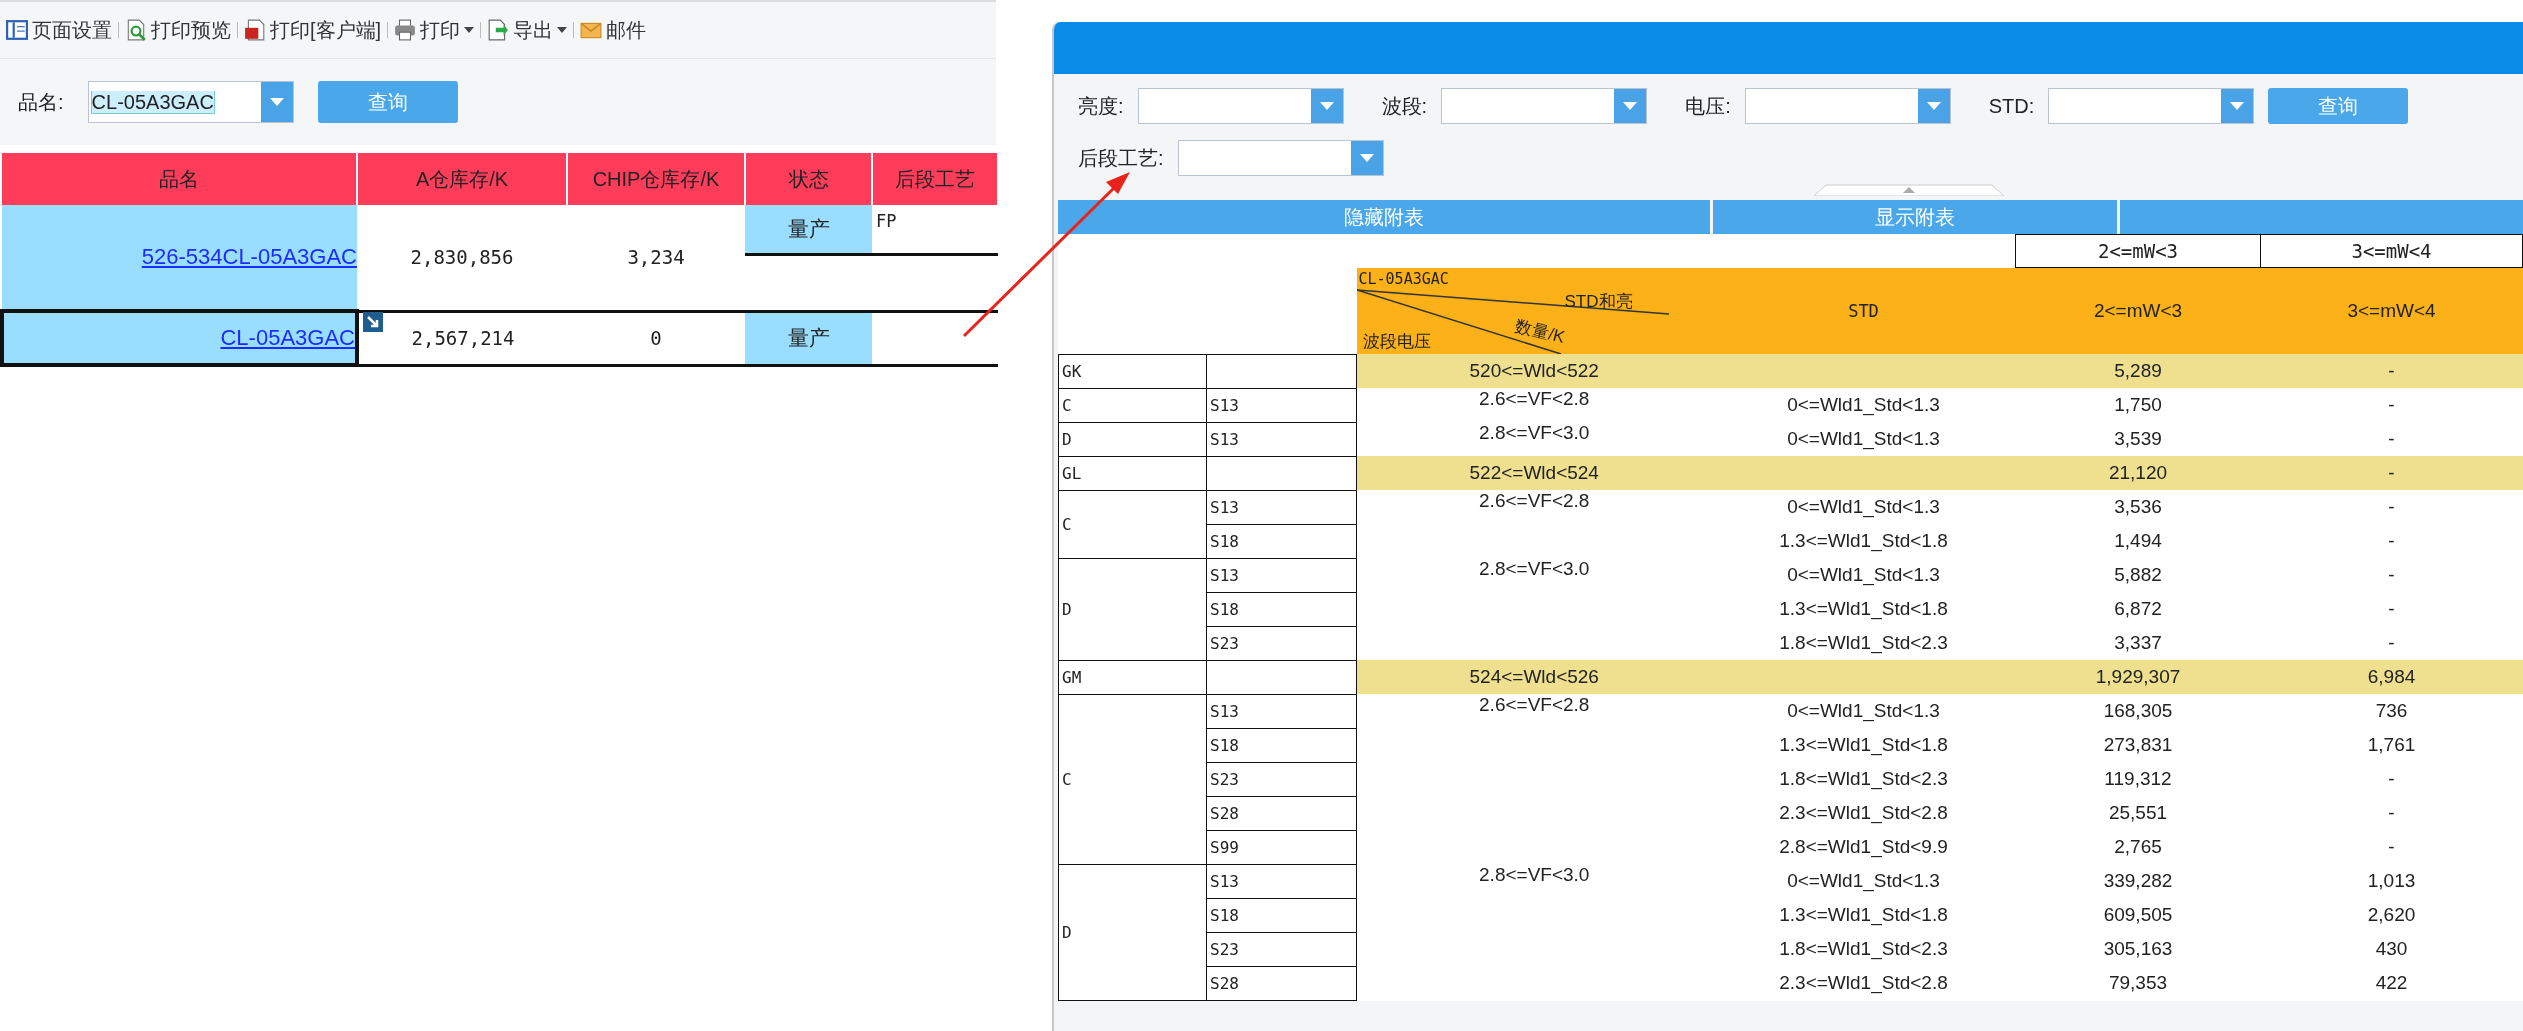 Image resolution: width=2523 pixels, height=1031 pixels. Describe the element at coordinates (656, 179) in the screenshot. I see `column-header: CHIP仓库存/K` at that location.